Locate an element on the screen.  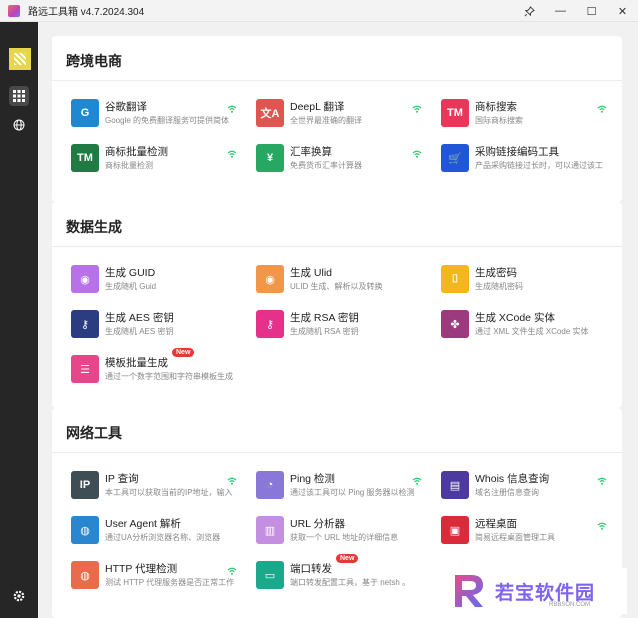
tool-item: ¥ 汇率换算免费货币汇率计算器 is located at coordinates (338, 159).